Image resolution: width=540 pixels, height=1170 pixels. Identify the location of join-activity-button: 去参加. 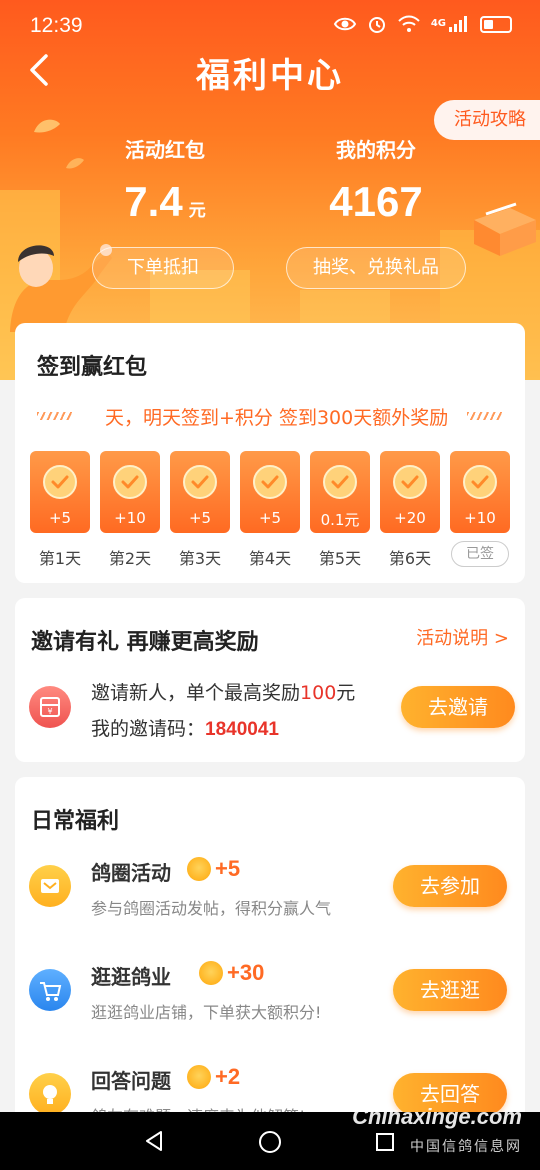
(450, 886).